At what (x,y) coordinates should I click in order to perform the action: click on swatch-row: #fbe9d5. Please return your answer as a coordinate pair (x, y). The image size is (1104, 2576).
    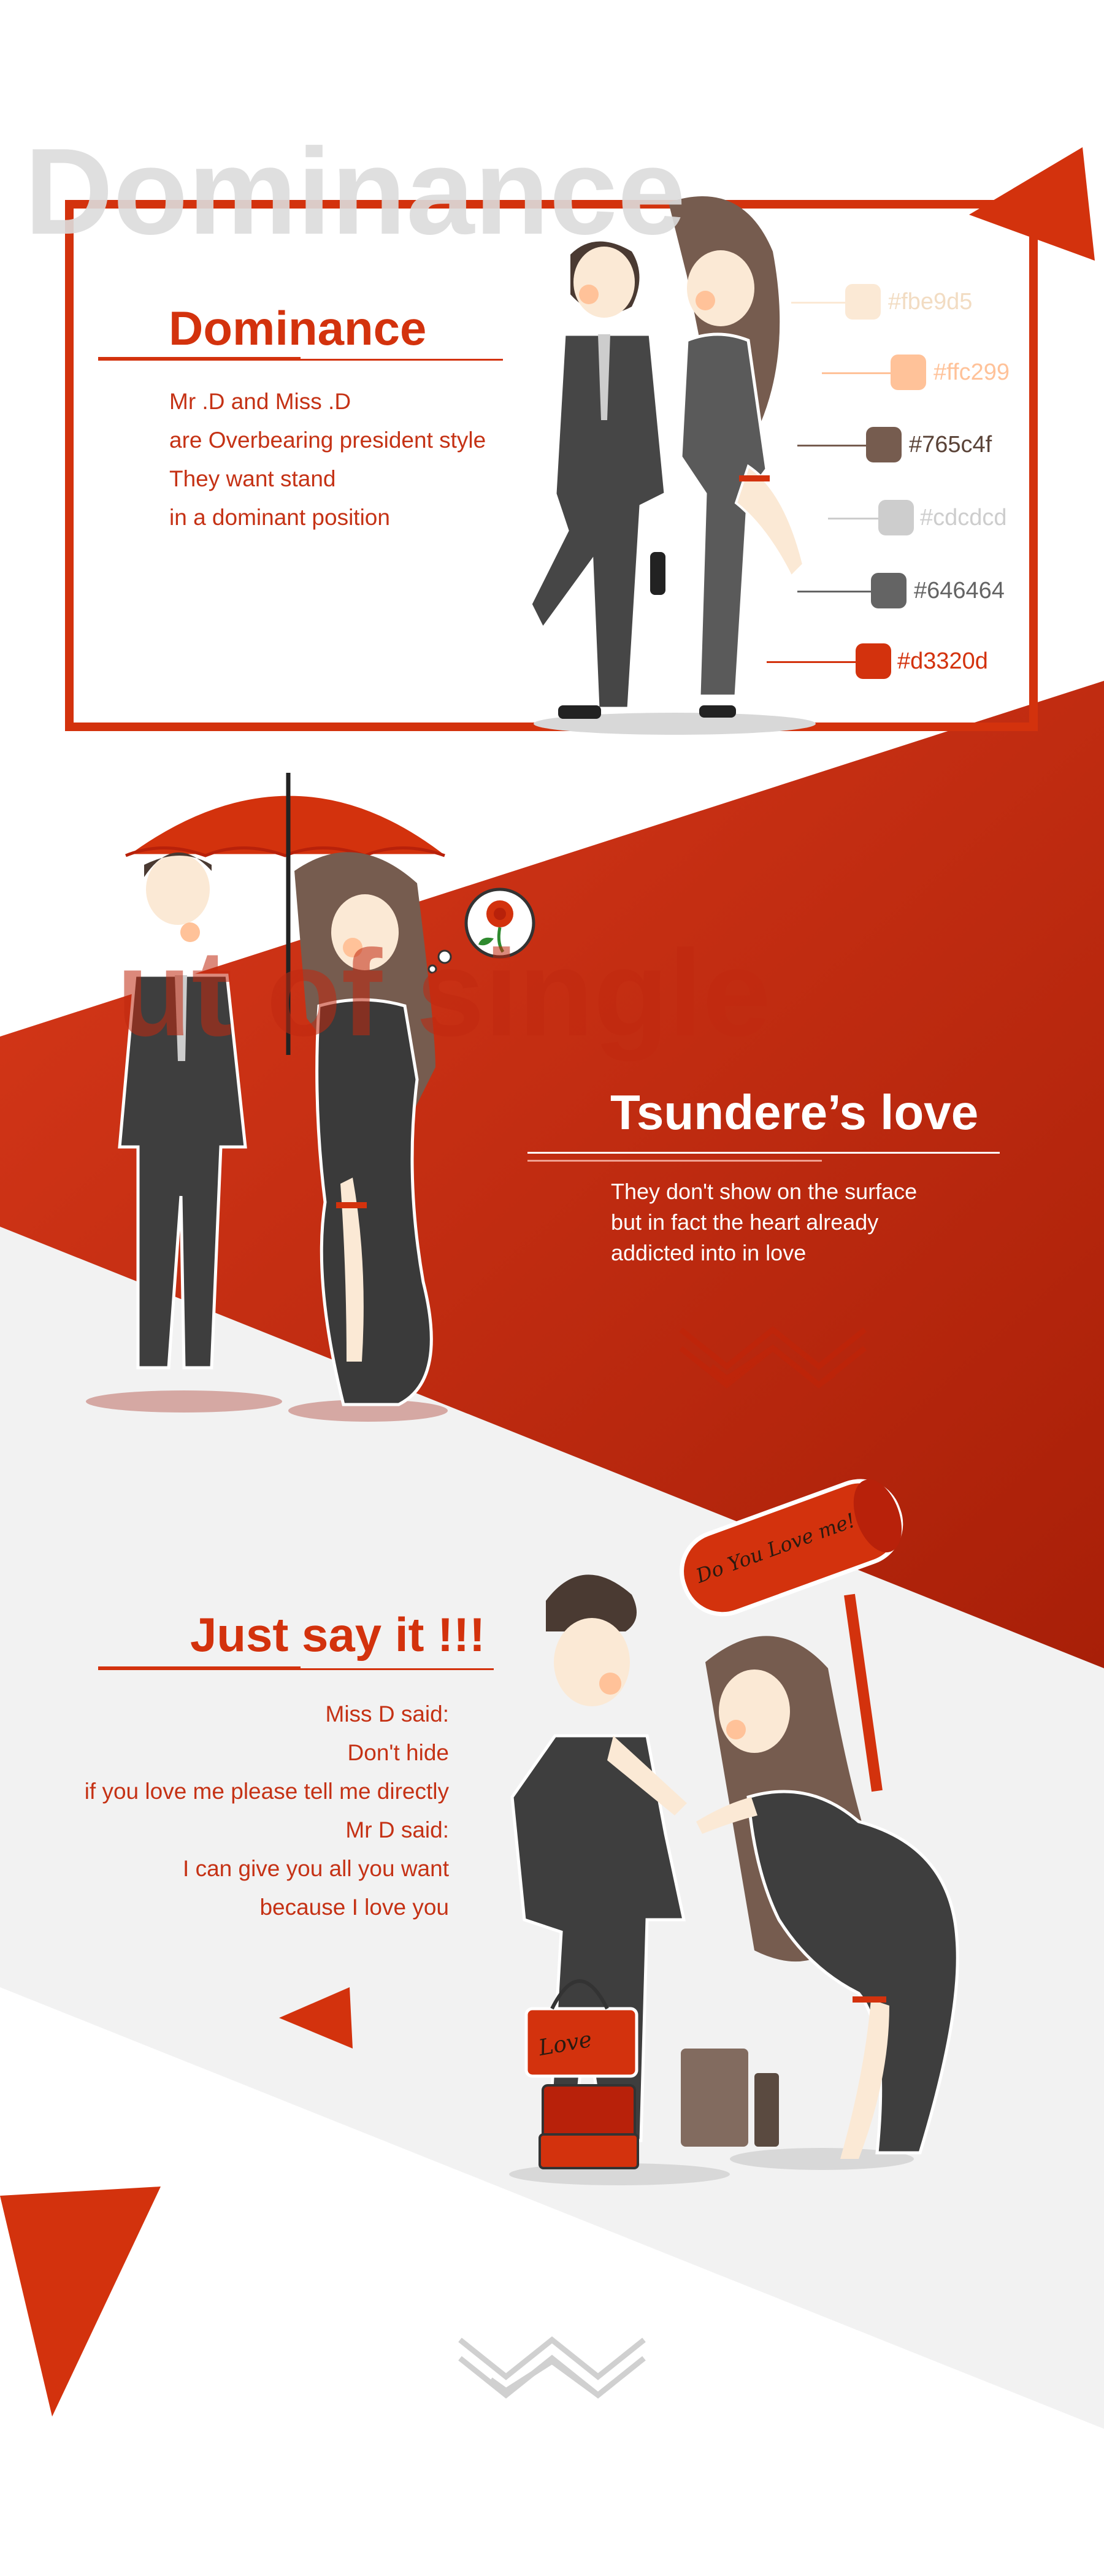
    Looking at the image, I should click on (914, 302).